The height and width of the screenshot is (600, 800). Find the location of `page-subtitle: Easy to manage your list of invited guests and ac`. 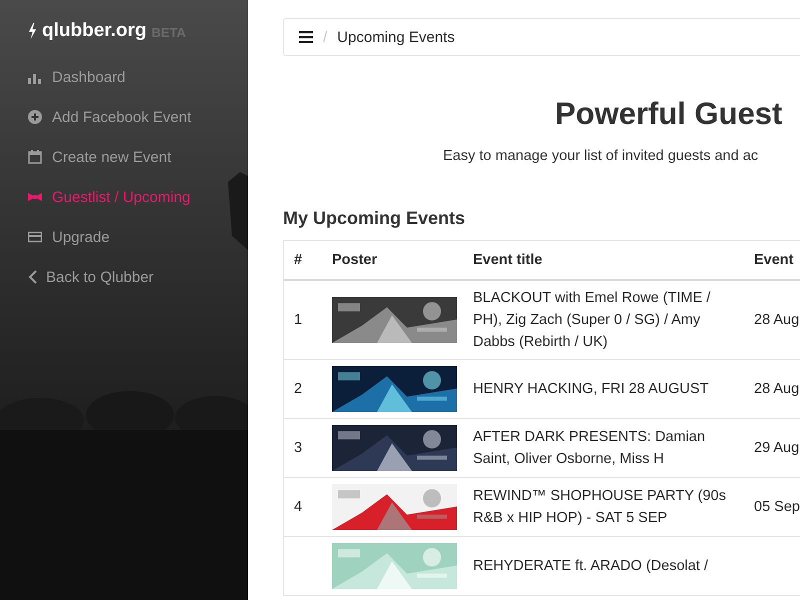

page-subtitle: Easy to manage your list of invited guests and ac is located at coordinates (601, 156).